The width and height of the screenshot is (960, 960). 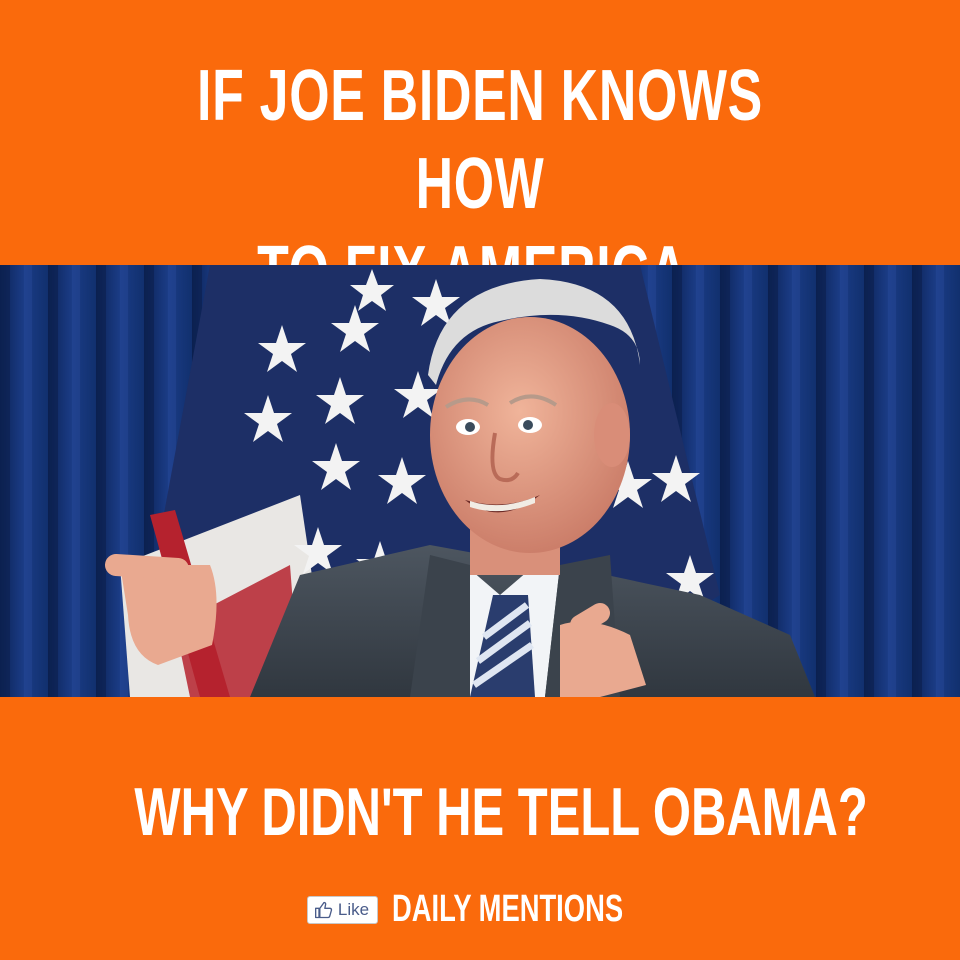 I want to click on like-label: Like, so click(x=353, y=909).